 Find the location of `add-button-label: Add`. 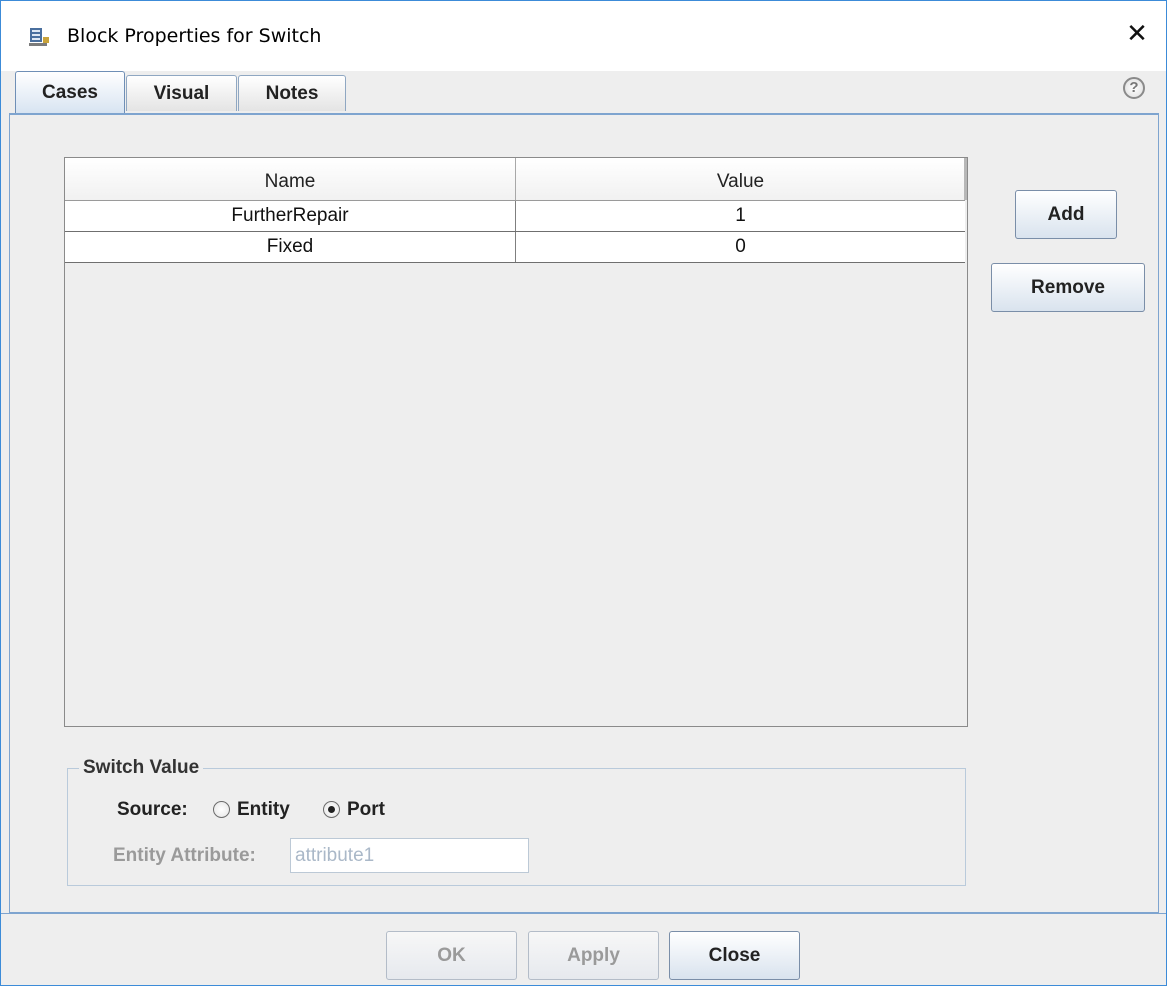

add-button-label: Add is located at coordinates (1066, 214).